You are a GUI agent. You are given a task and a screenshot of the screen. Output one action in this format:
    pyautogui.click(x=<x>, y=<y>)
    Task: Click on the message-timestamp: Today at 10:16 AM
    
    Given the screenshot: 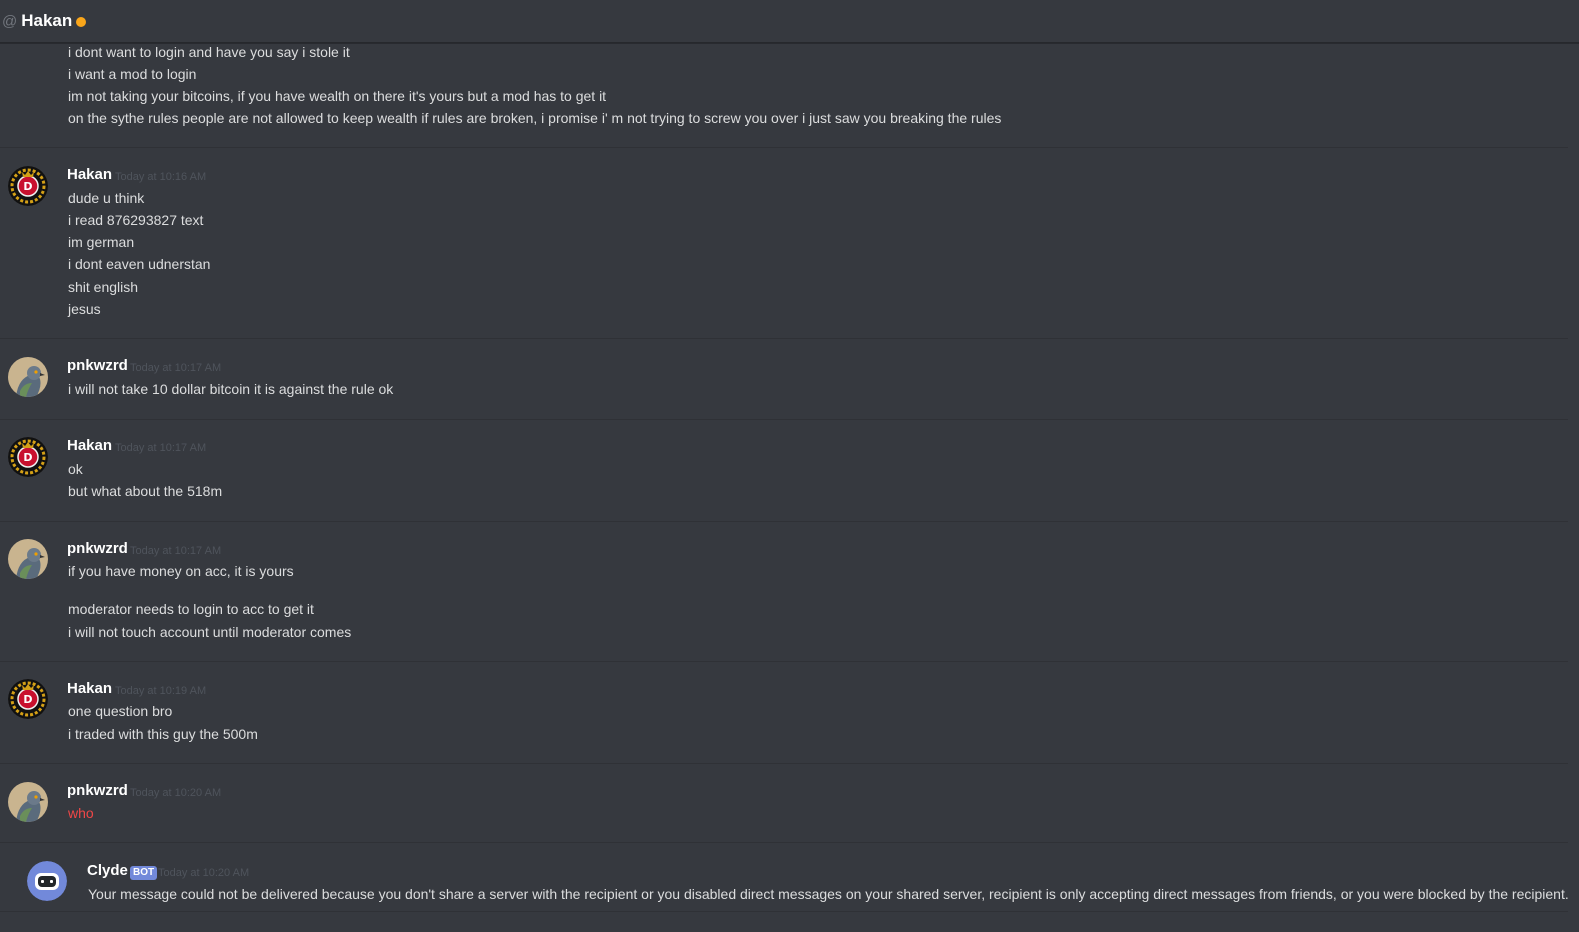 What is the action you would take?
    pyautogui.click(x=161, y=177)
    